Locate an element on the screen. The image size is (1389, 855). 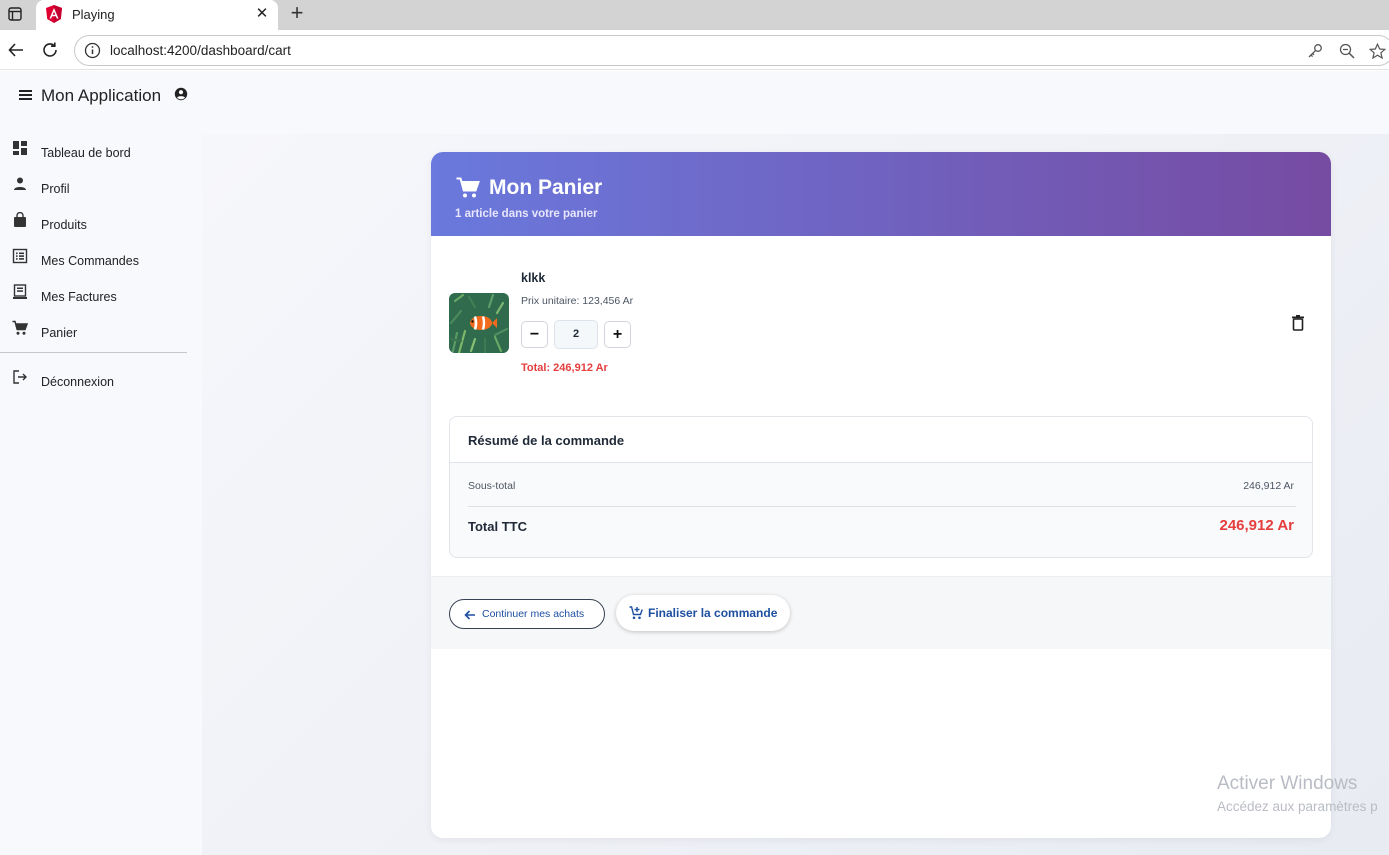
cart-header: Mon Panier 1 article dans votre panier is located at coordinates (881, 194).